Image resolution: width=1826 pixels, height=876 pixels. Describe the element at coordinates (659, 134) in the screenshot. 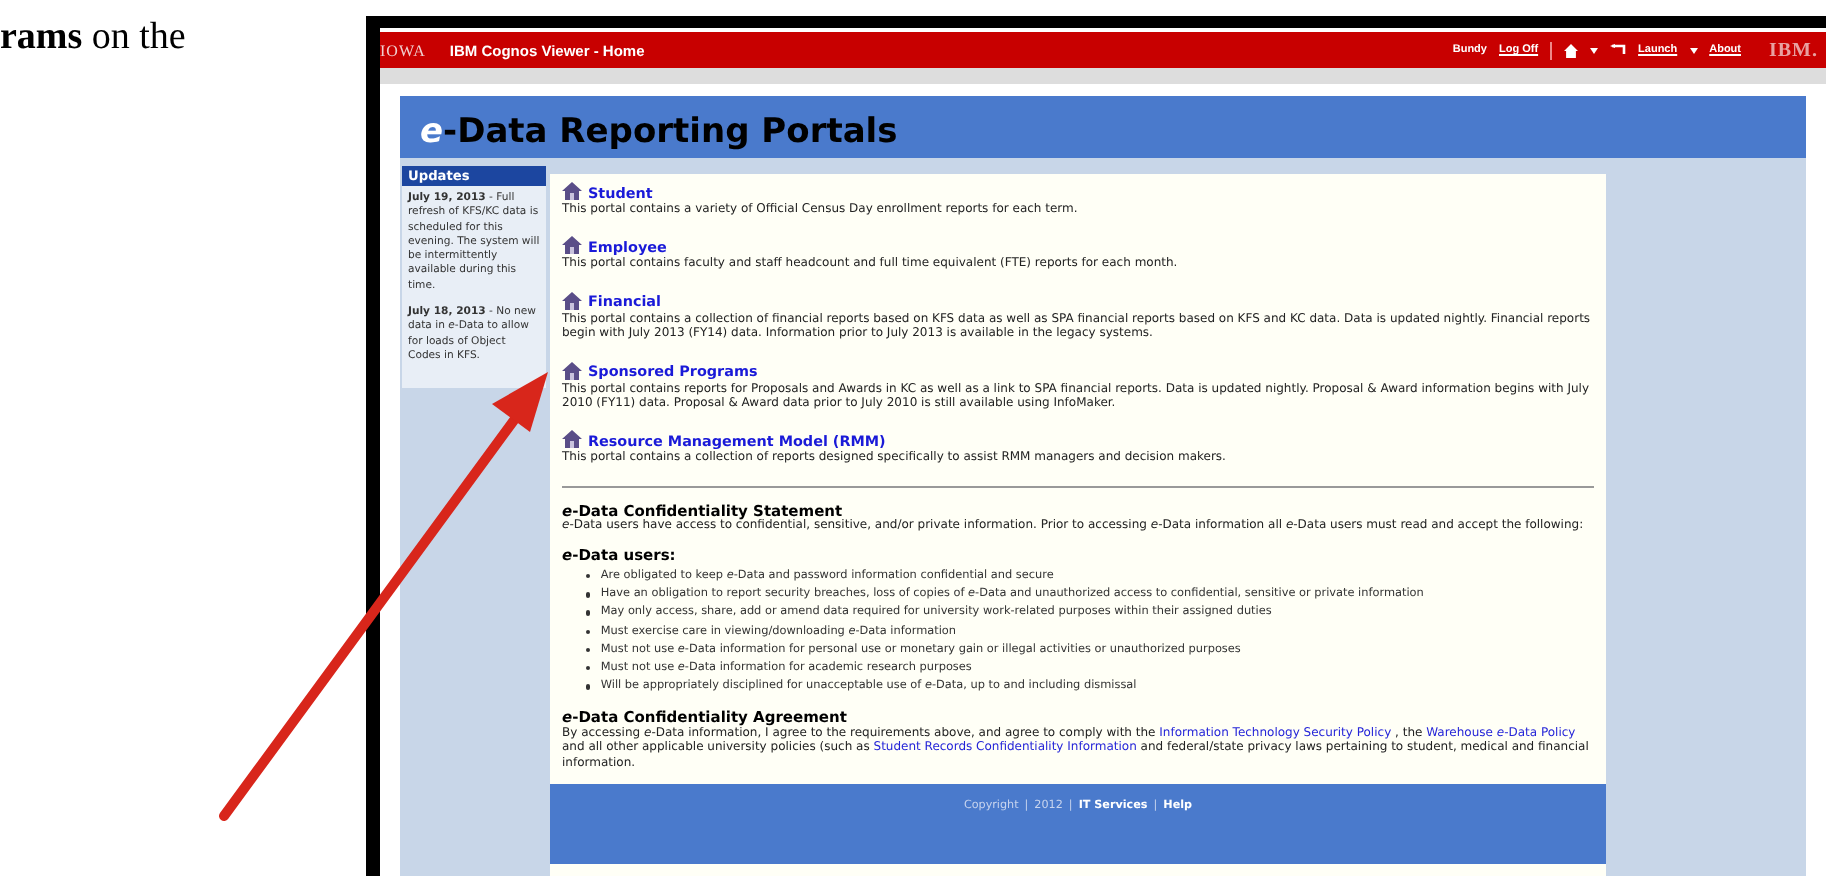

I see `page-title: e-Data Reporting Portals` at that location.